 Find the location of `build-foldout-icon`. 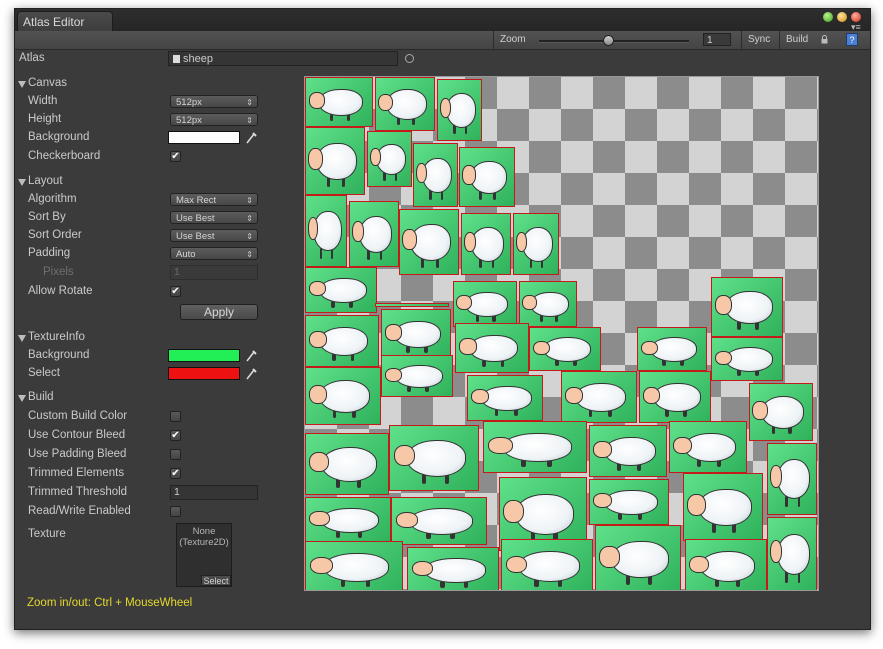

build-foldout-icon is located at coordinates (22, 398).